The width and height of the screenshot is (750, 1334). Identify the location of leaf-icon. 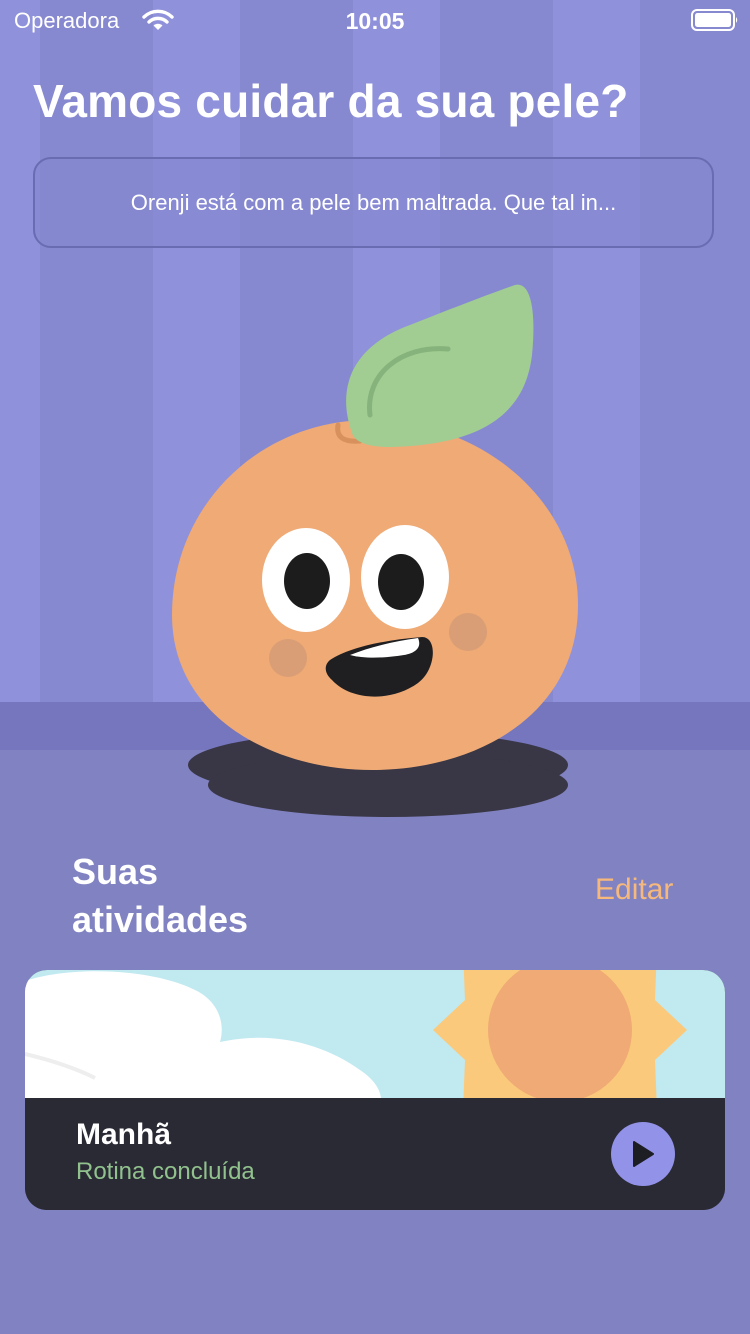
(440, 365).